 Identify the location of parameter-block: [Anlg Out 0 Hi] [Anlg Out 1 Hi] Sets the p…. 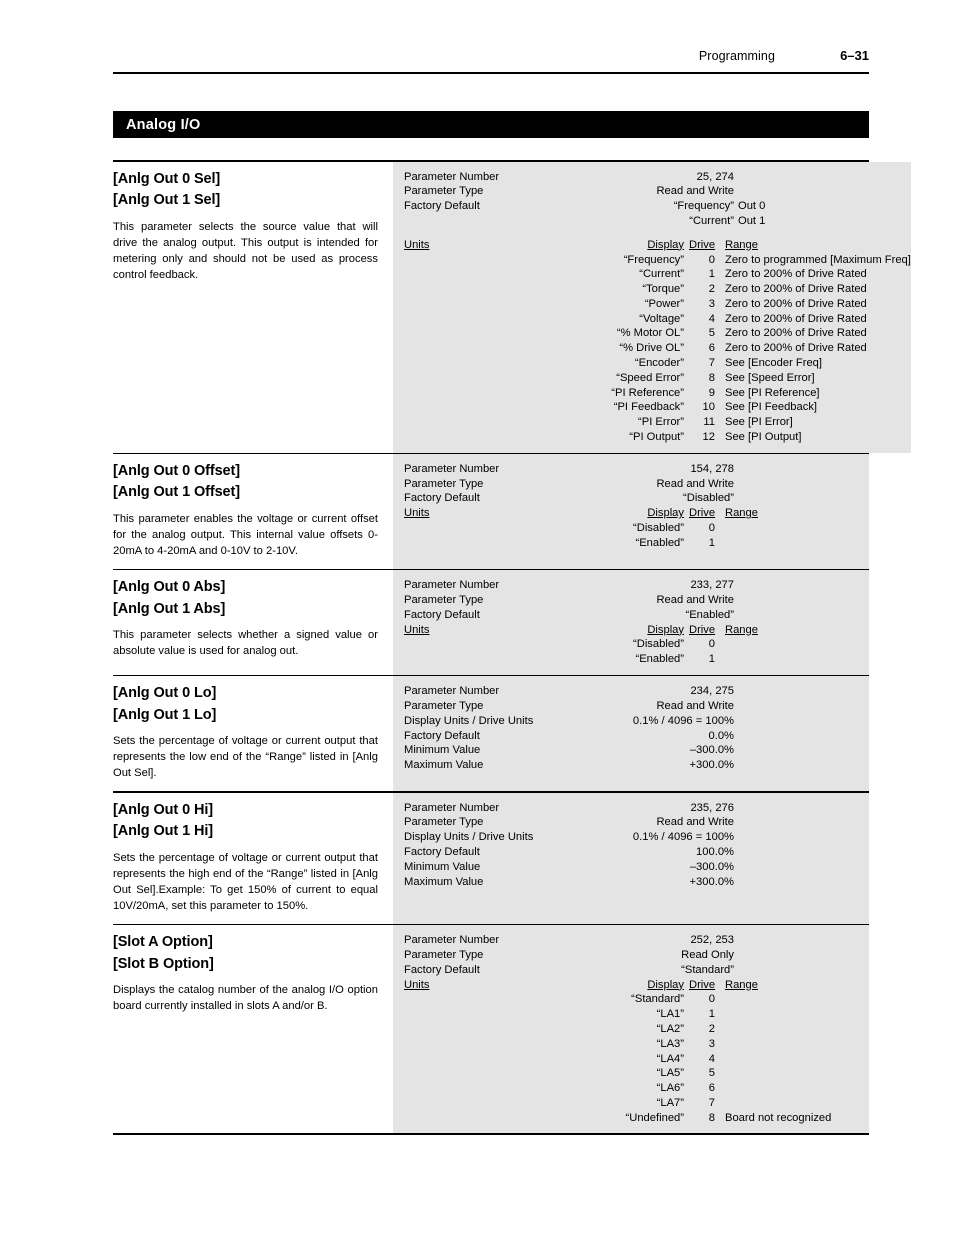
(491, 858).